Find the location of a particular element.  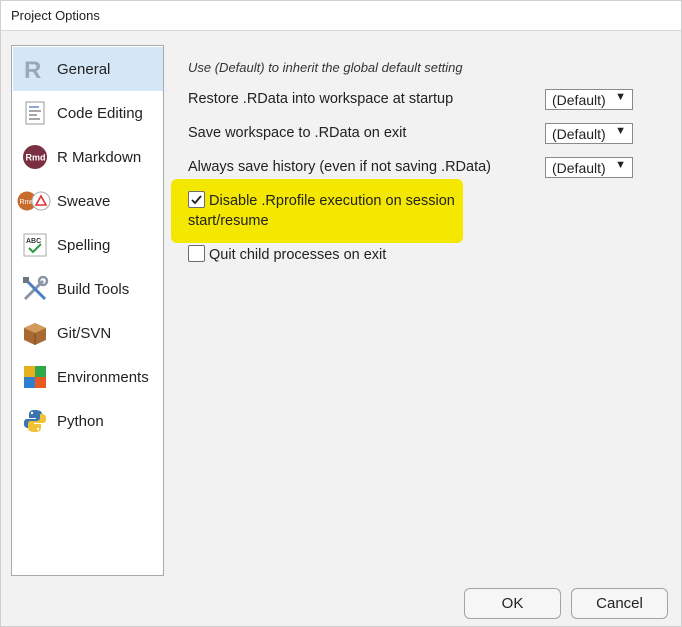

sidebar-item-spelling: ABC Spelling is located at coordinates (88, 245).